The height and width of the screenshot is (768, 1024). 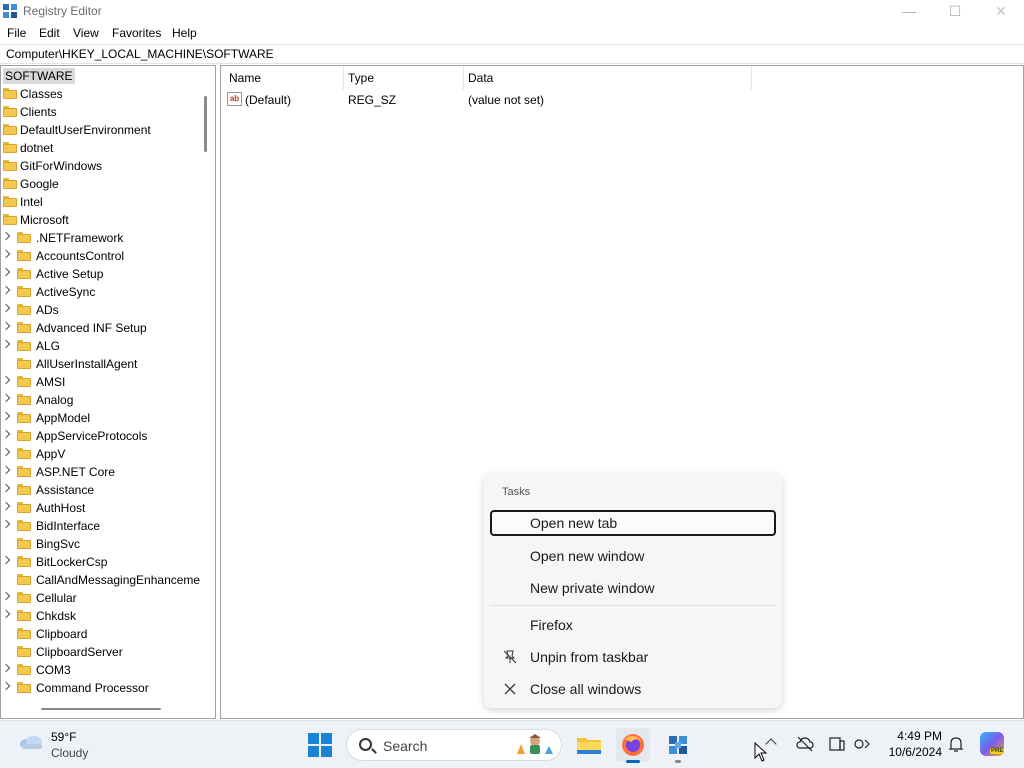 What do you see at coordinates (75, 472) in the screenshot?
I see `tree-item-label: ASP.NET Core` at bounding box center [75, 472].